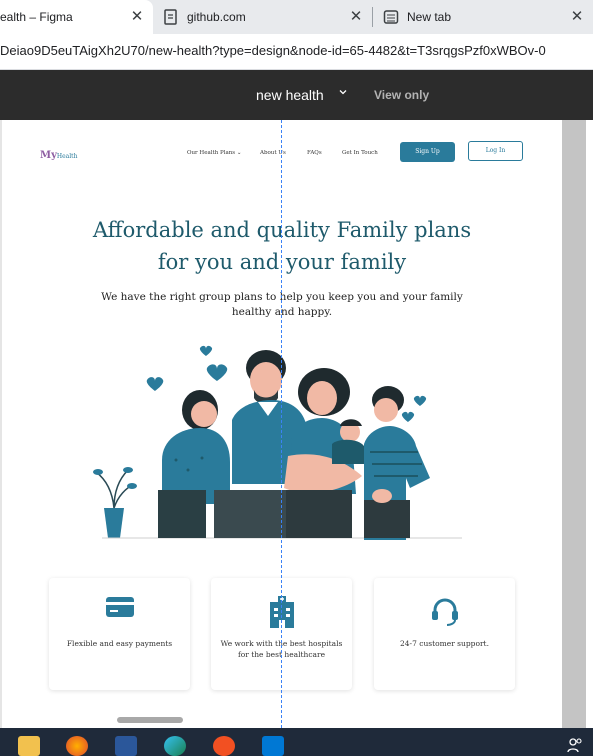  I want to click on word-icon, so click(126, 746).